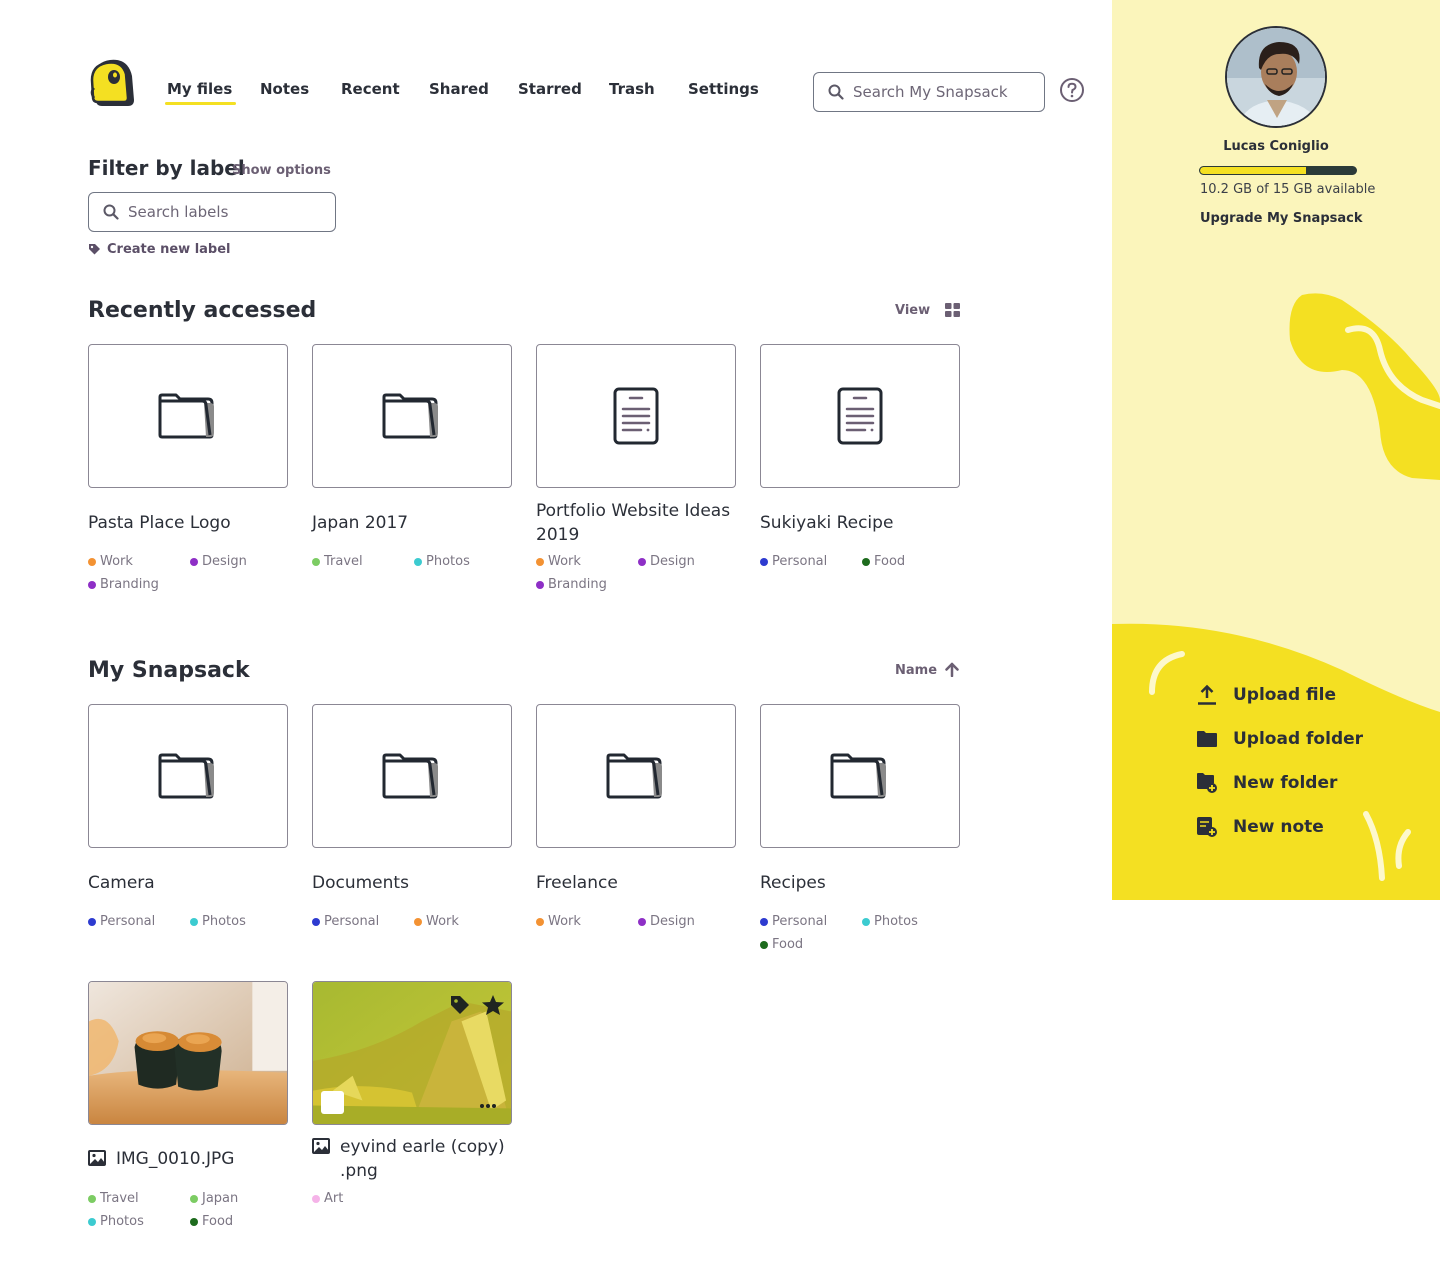 The width and height of the screenshot is (1440, 1264). I want to click on create-label-link: Create new label, so click(159, 249).